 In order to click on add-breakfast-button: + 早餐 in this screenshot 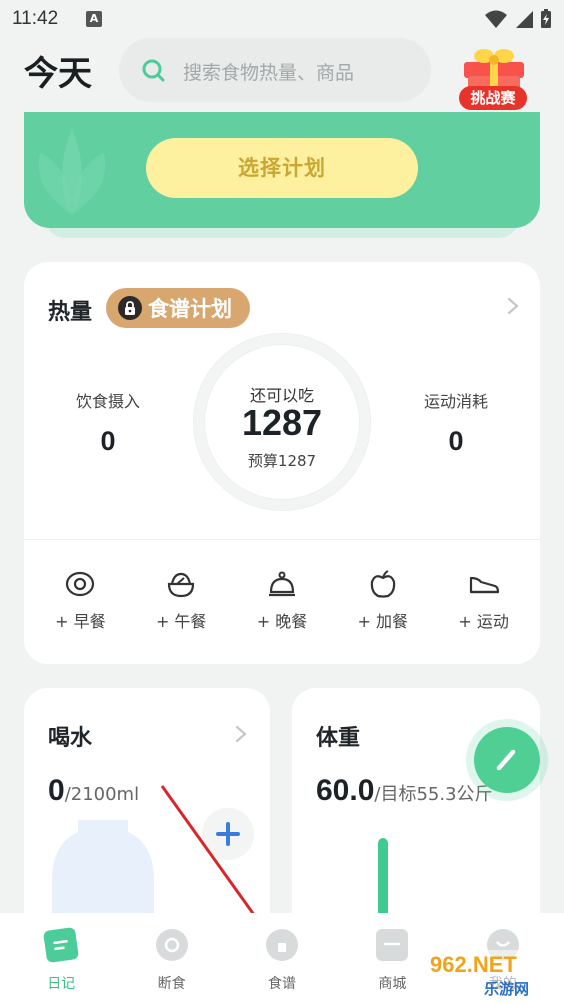, I will do `click(80, 601)`.